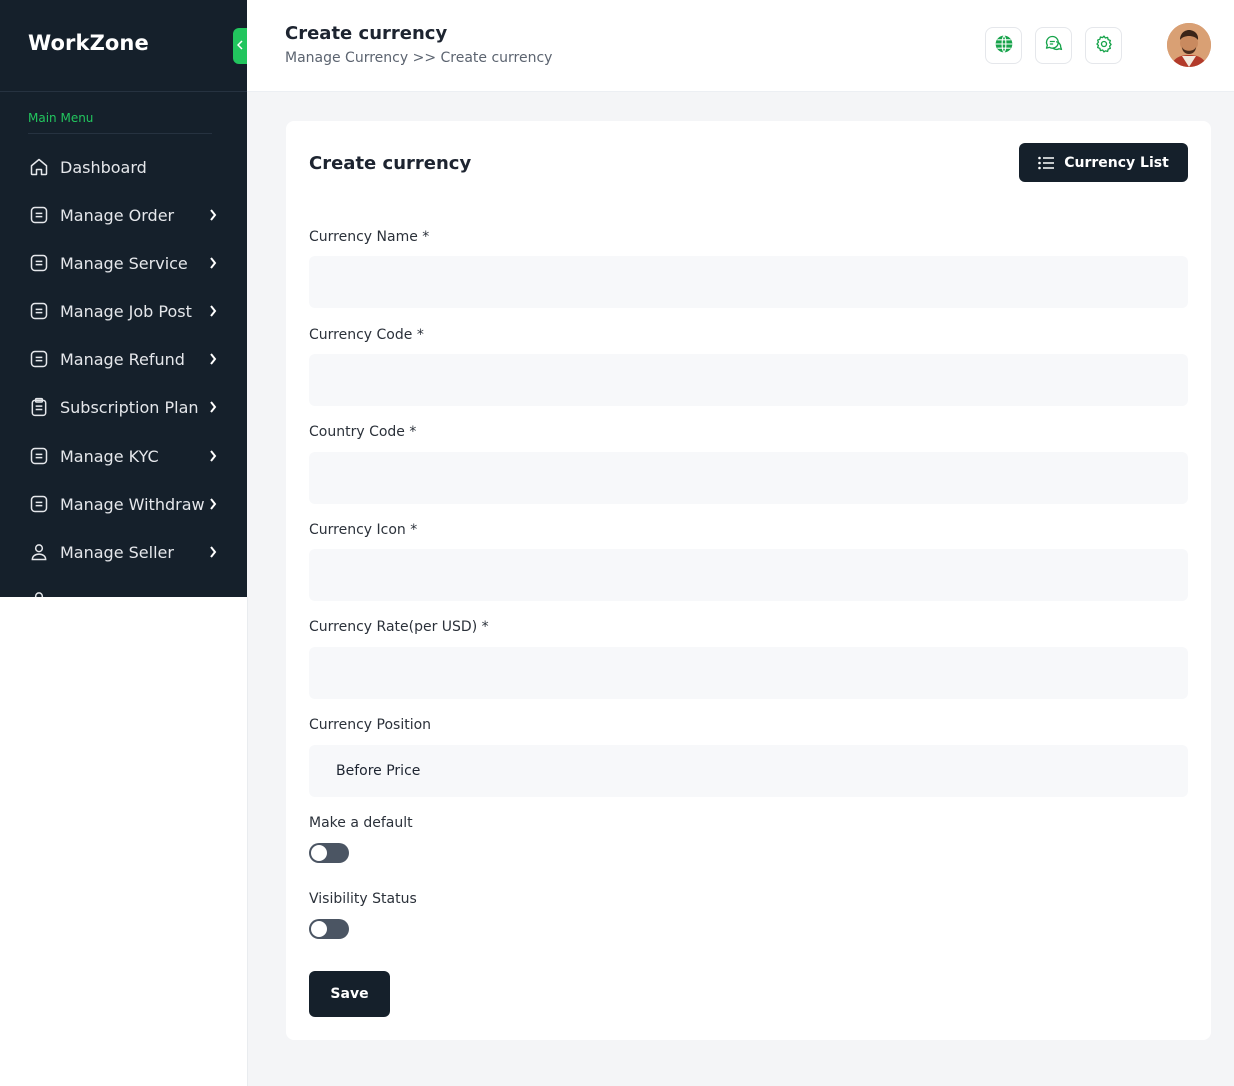 The width and height of the screenshot is (1234, 1086). I want to click on page-title: Create currency, so click(366, 33).